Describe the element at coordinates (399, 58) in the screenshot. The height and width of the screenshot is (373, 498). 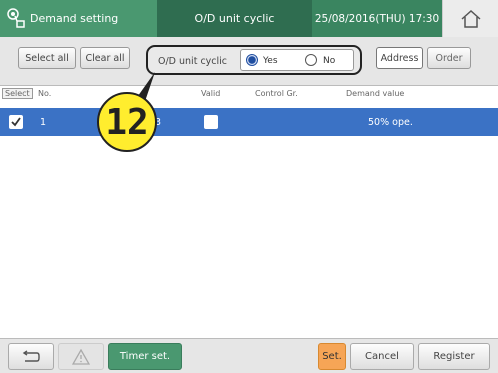
I see `address-sort-button: Address` at that location.